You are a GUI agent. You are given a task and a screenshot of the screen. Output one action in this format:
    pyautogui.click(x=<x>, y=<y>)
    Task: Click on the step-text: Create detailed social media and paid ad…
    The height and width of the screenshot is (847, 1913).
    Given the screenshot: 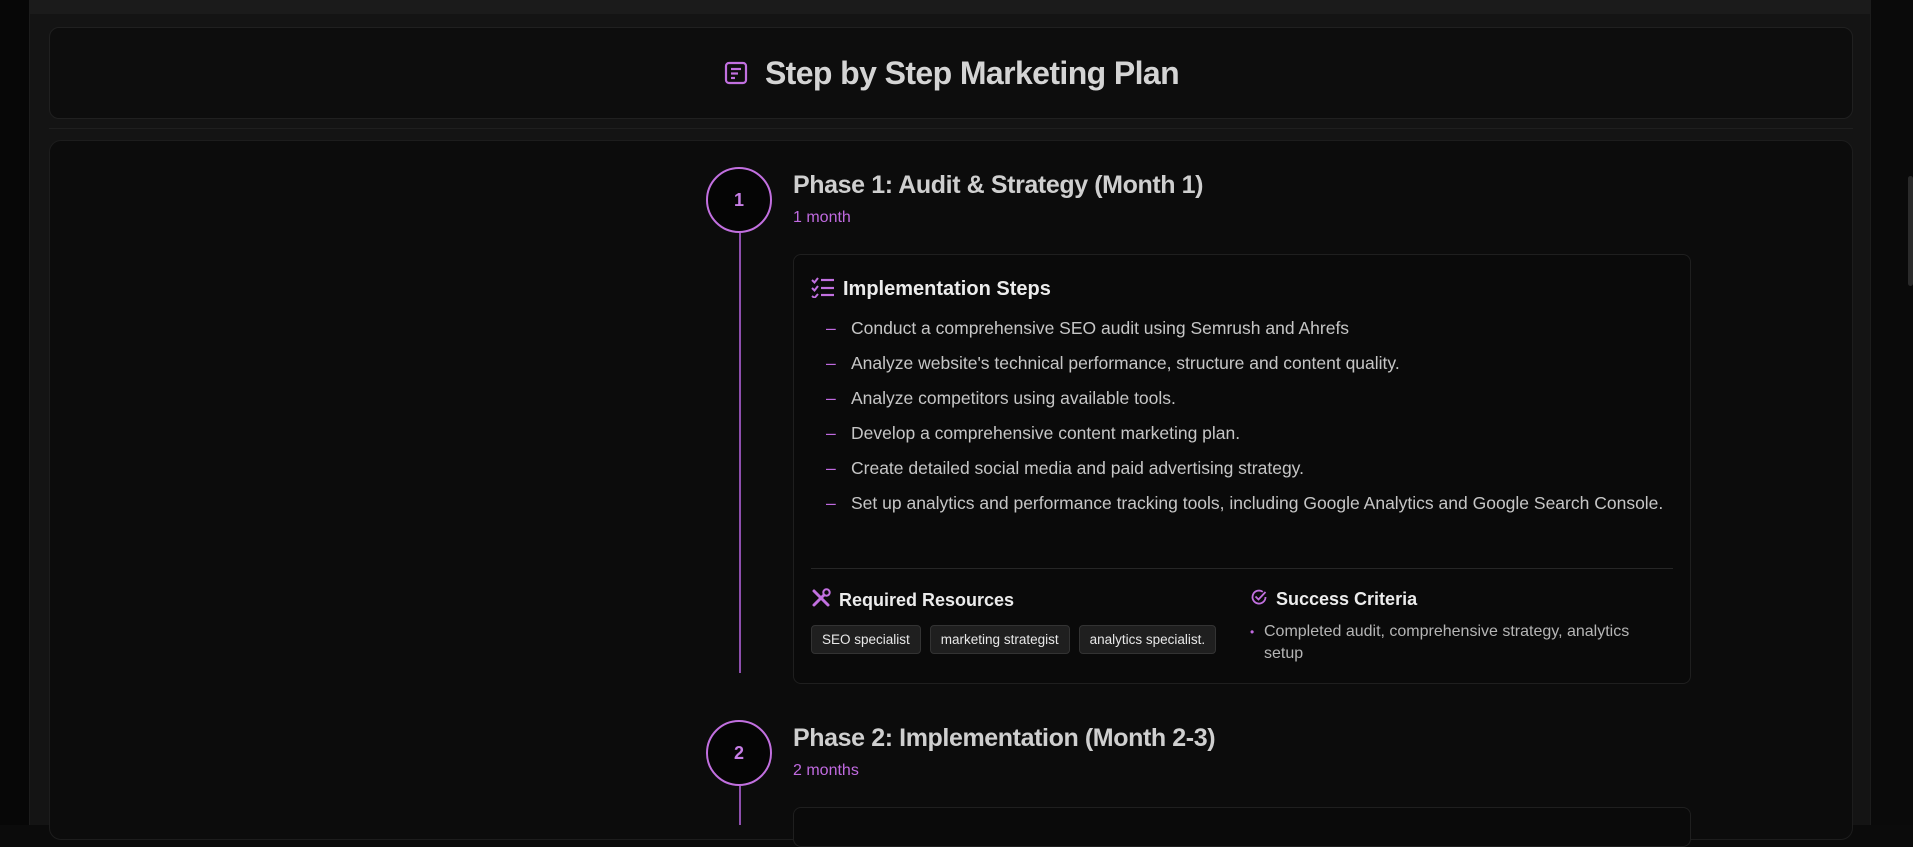 What is the action you would take?
    pyautogui.click(x=1077, y=468)
    